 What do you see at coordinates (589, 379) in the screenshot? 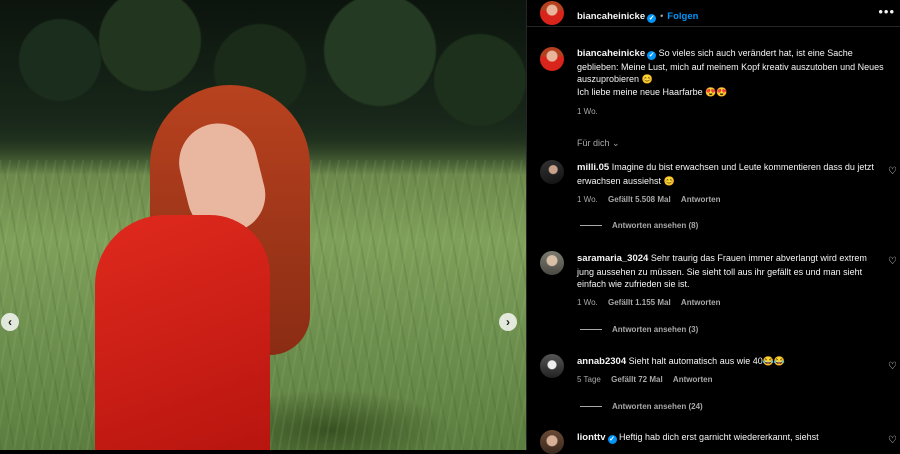
I see `comment-time: 5 Tage` at bounding box center [589, 379].